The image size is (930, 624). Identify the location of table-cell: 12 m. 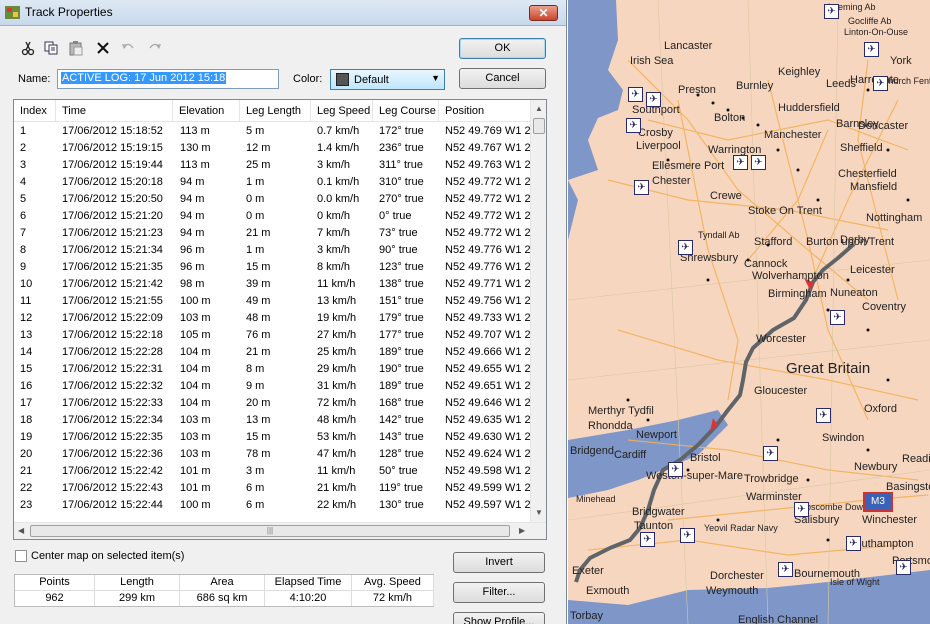
(258, 148).